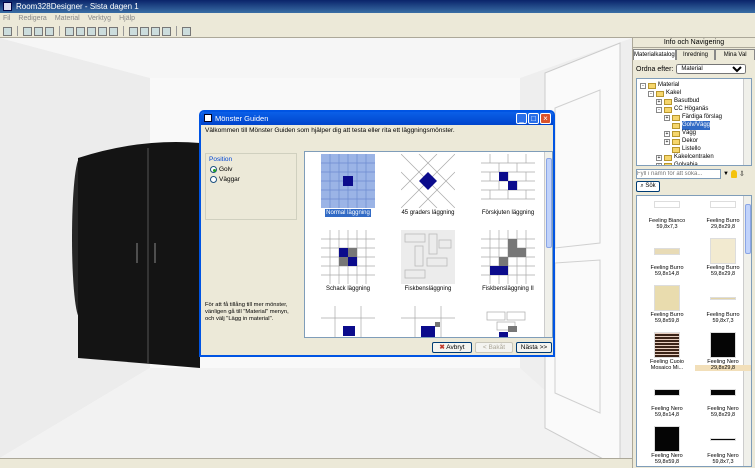 This screenshot has width=755, height=468. What do you see at coordinates (348, 257) in the screenshot?
I see `pattern-checker-preview` at bounding box center [348, 257].